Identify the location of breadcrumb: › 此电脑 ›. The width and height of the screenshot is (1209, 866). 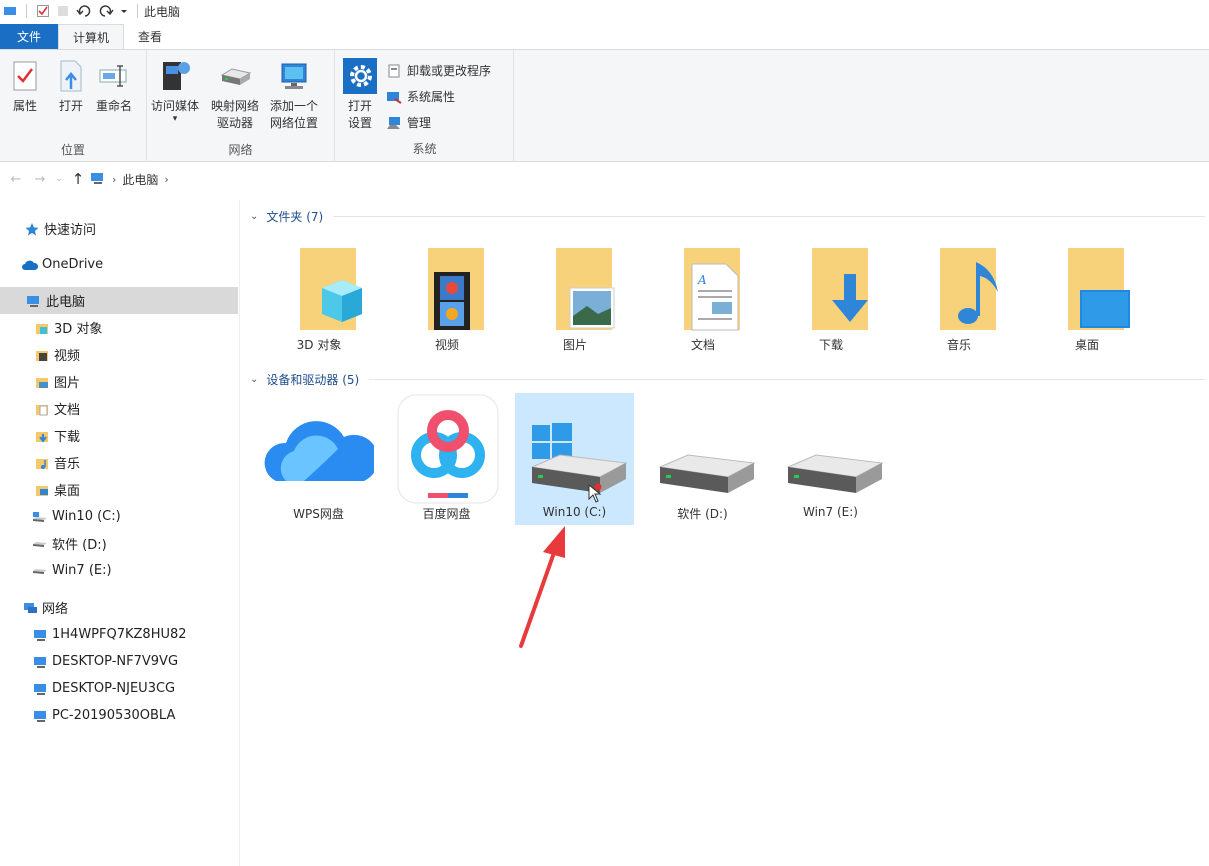
(132, 179).